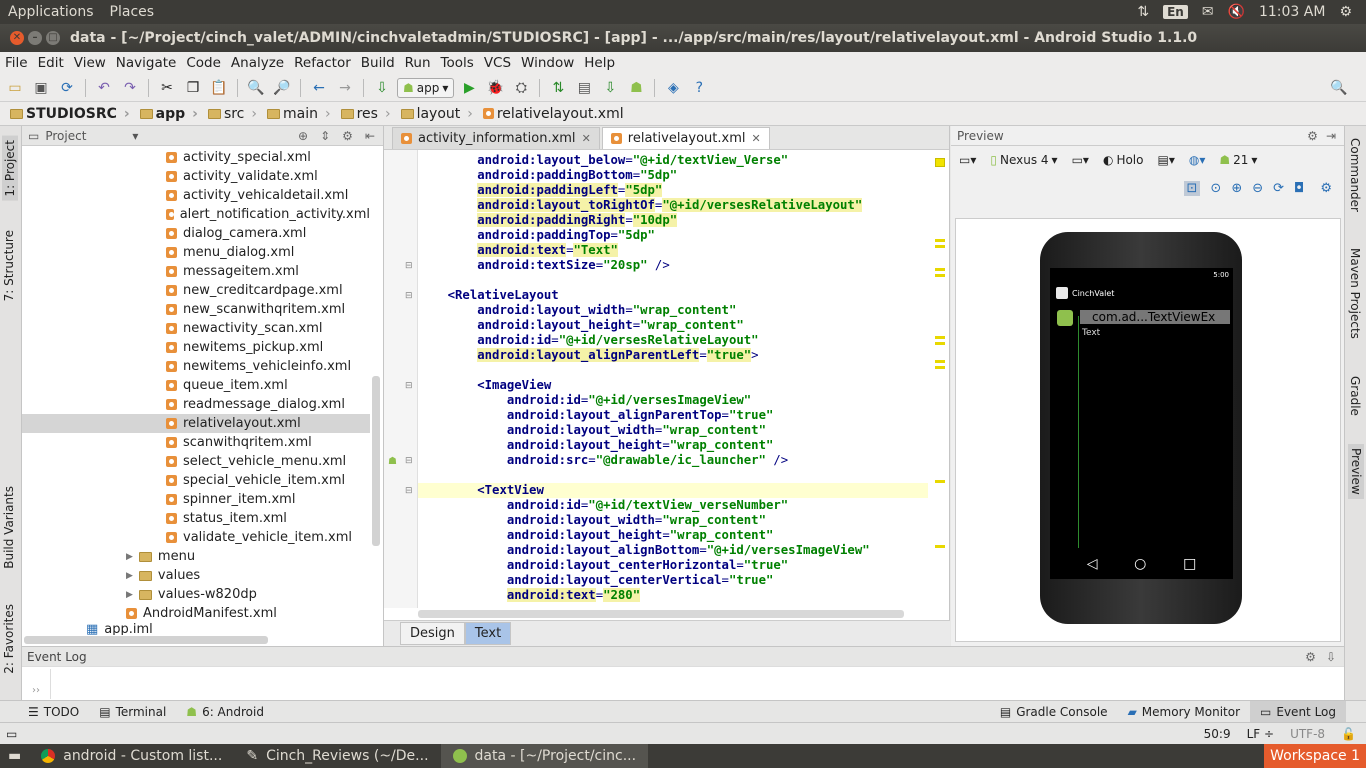  I want to click on breadcrumb-item: relativelayout.xml, so click(554, 114).